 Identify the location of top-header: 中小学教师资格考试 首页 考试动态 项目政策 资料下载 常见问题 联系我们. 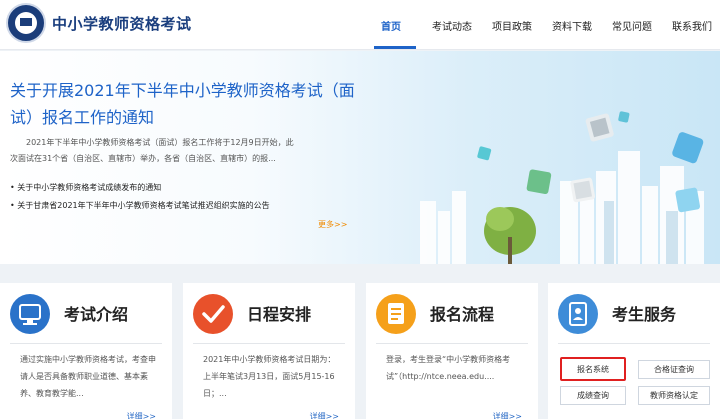
(360, 25).